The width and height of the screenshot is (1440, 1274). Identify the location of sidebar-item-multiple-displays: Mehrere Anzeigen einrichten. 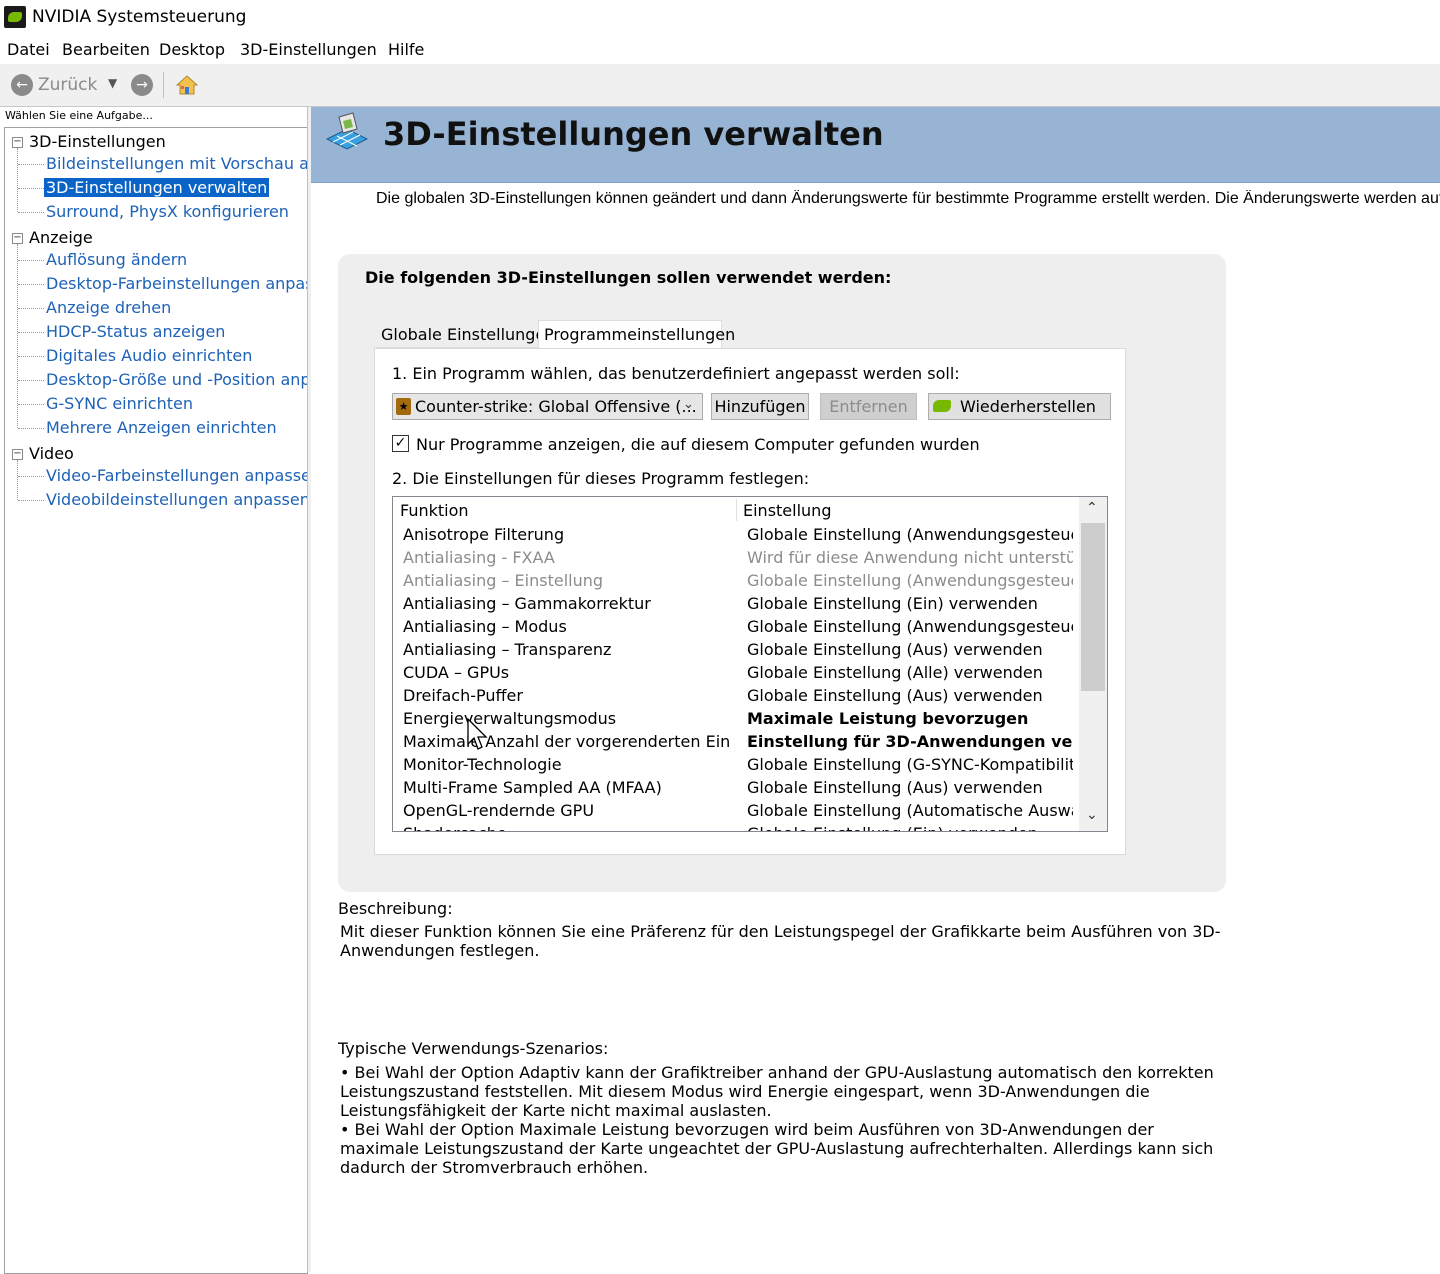
(161, 427).